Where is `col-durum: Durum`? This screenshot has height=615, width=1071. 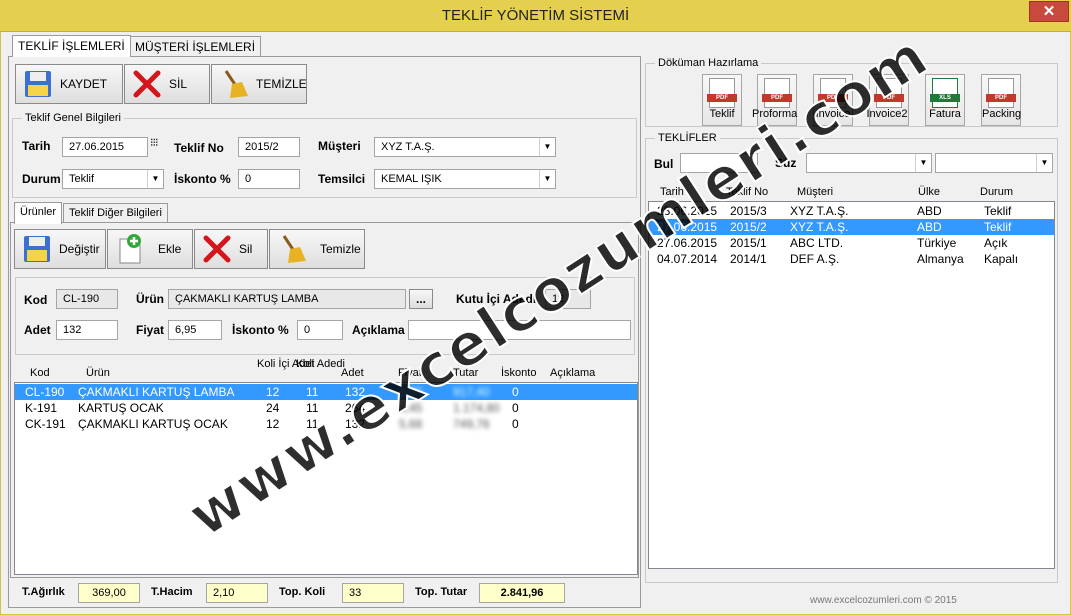
col-durum: Durum is located at coordinates (996, 192).